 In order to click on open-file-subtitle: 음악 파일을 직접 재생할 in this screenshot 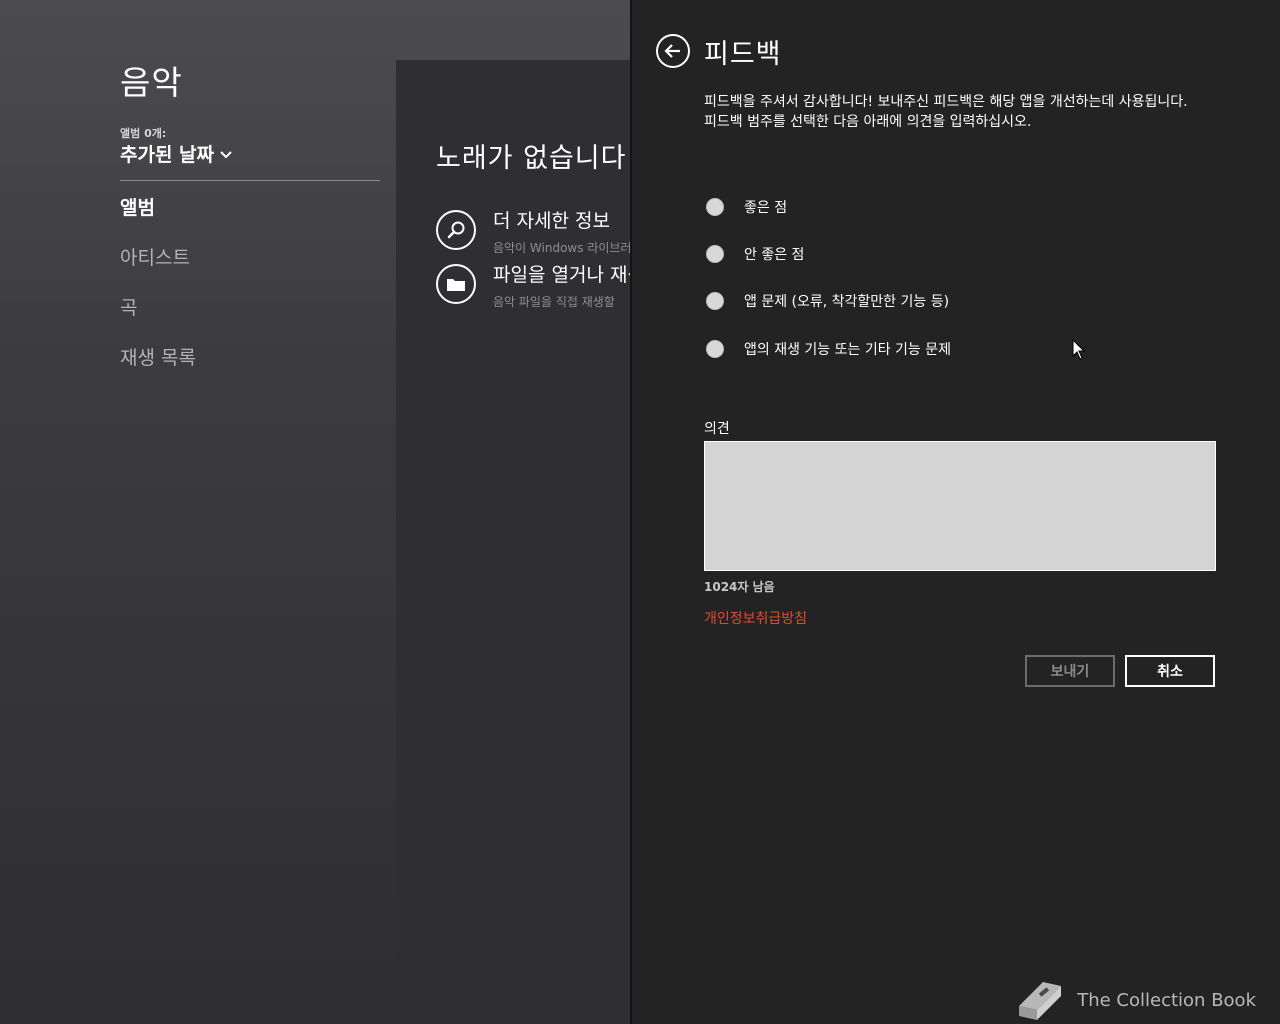, I will do `click(554, 302)`.